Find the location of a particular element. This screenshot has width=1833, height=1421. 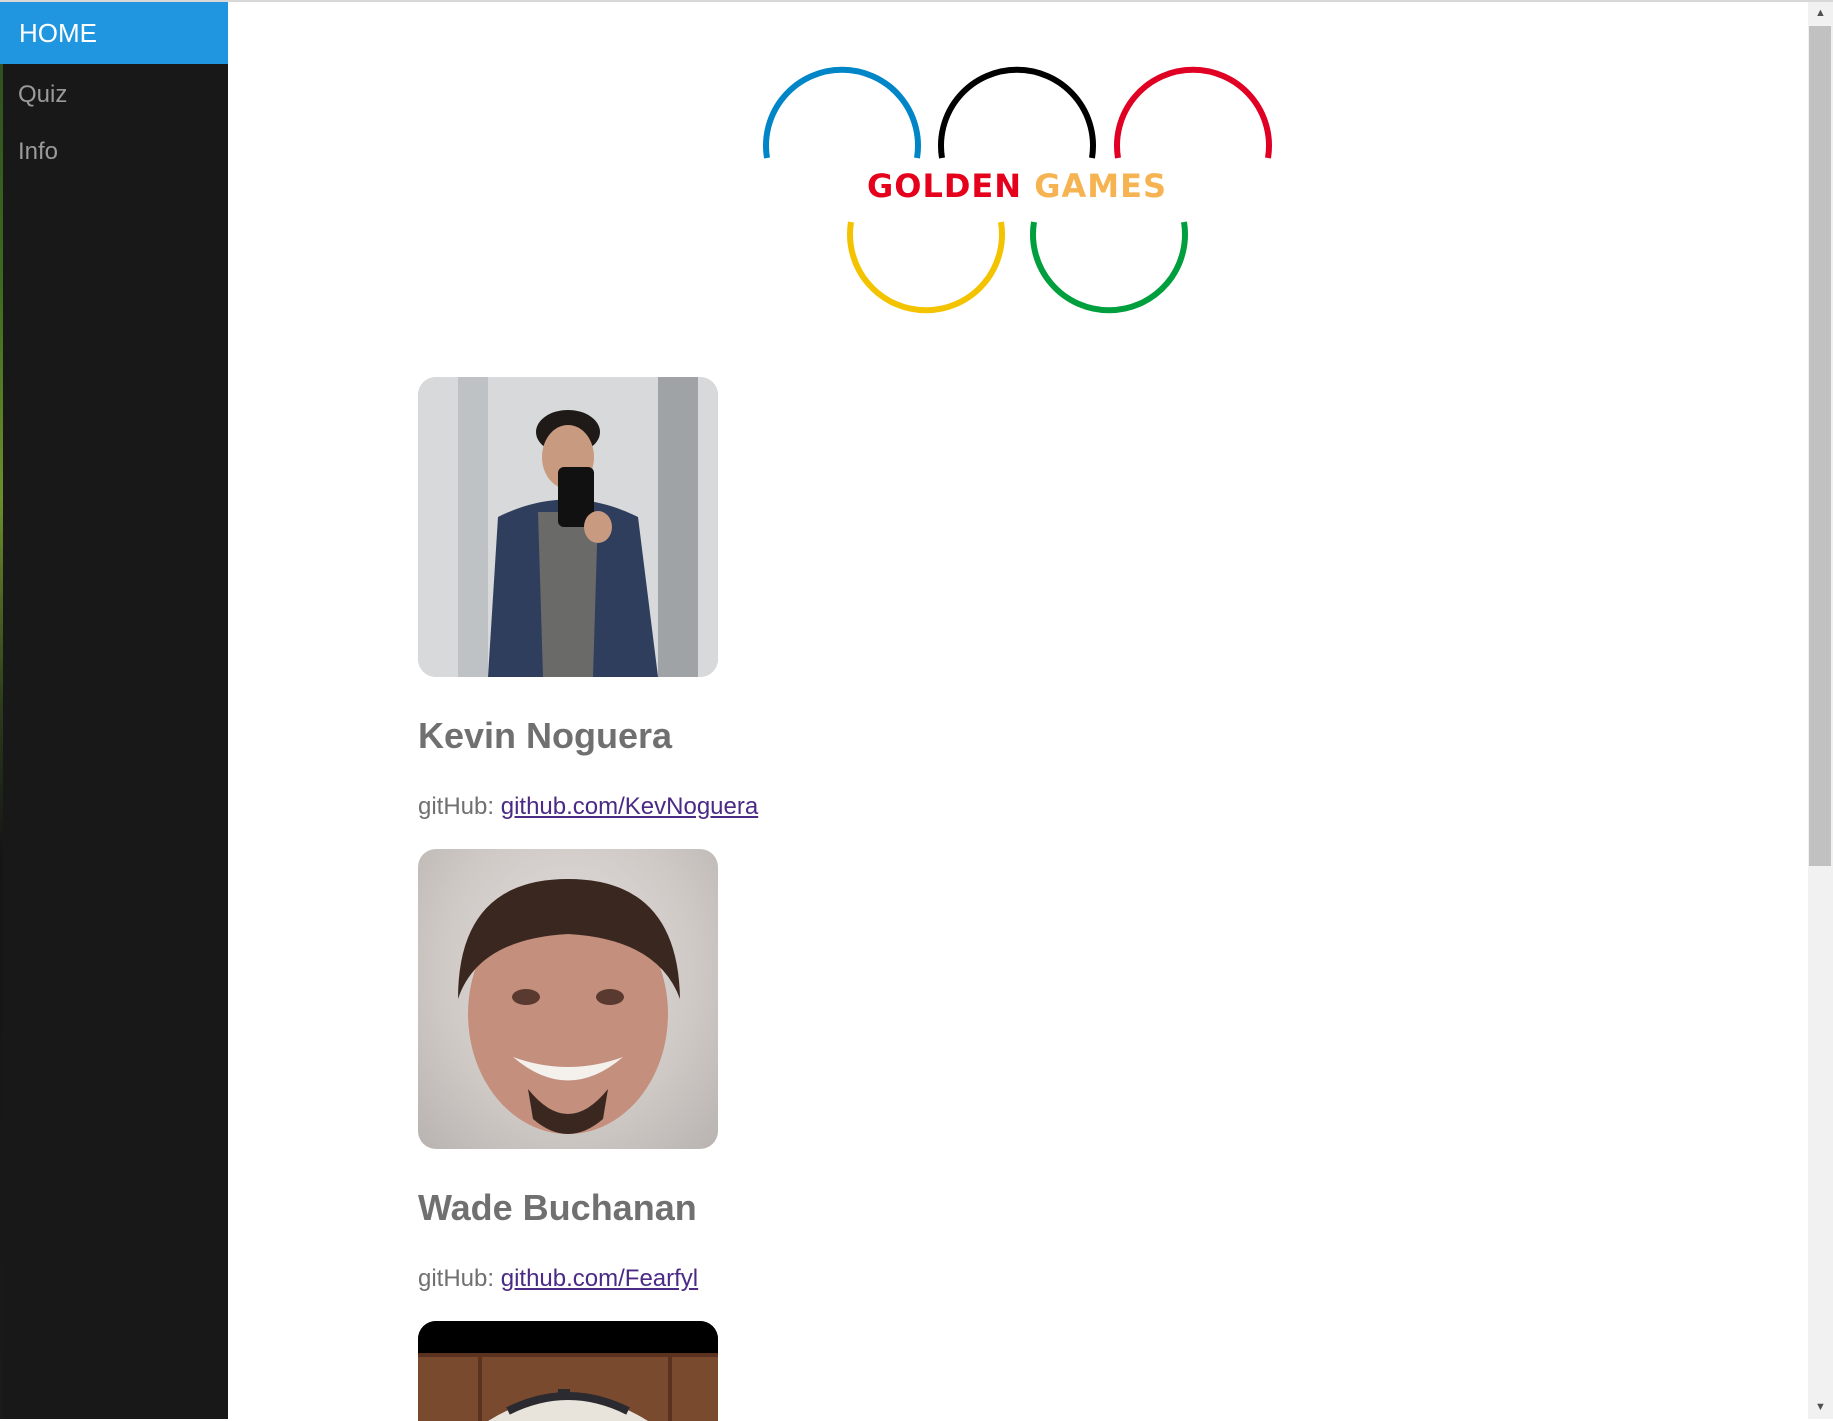

sidebar-edge is located at coordinates (1, 710).